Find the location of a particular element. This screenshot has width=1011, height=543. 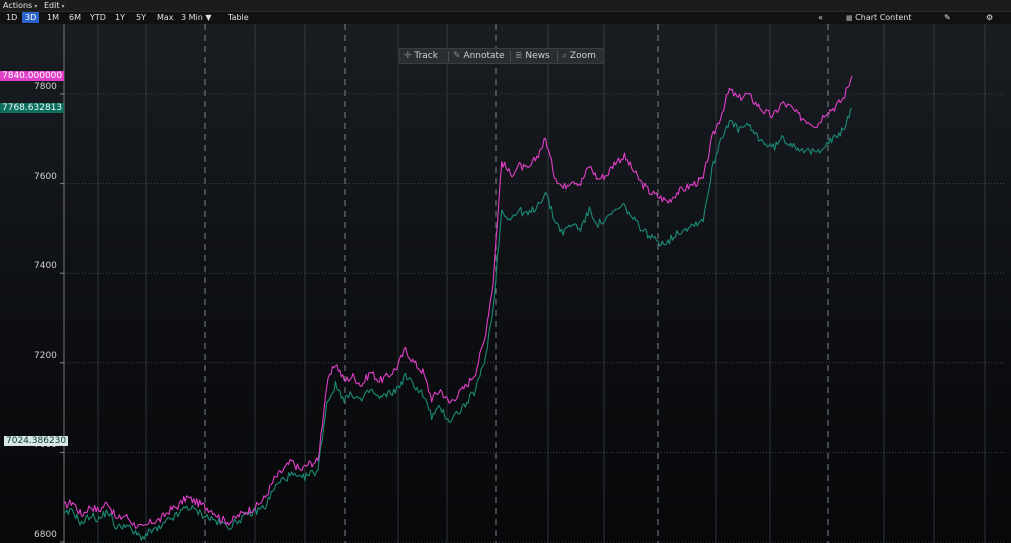

crosshair-icon: ✛ is located at coordinates (408, 56).